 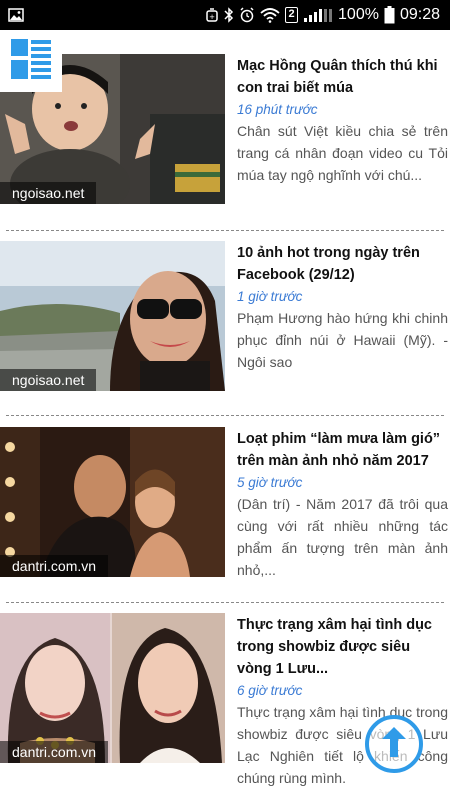 What do you see at coordinates (358, 14) in the screenshot?
I see `battery-percent: 100%` at bounding box center [358, 14].